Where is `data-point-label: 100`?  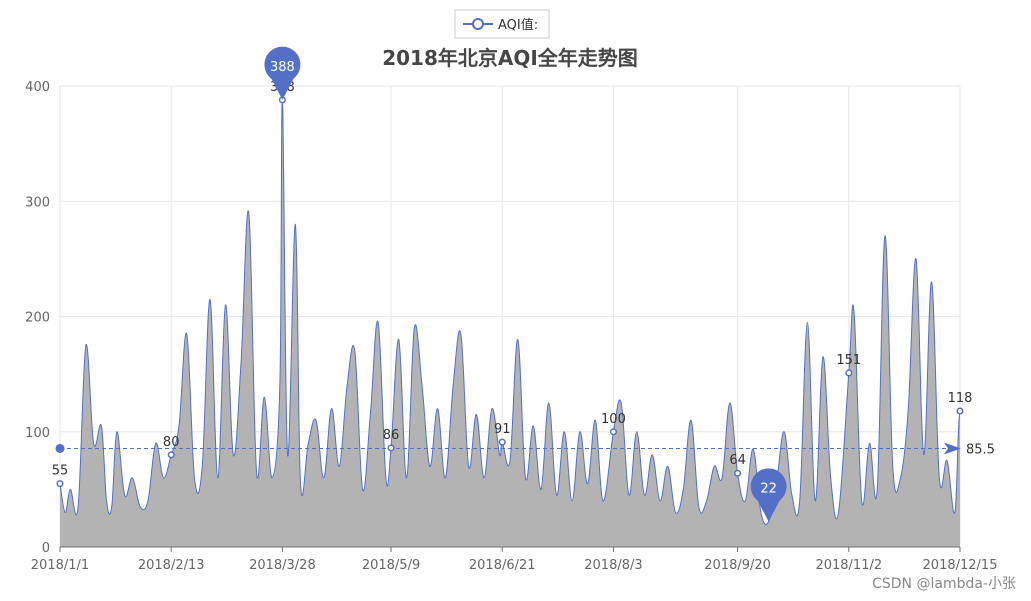 data-point-label: 100 is located at coordinates (613, 419).